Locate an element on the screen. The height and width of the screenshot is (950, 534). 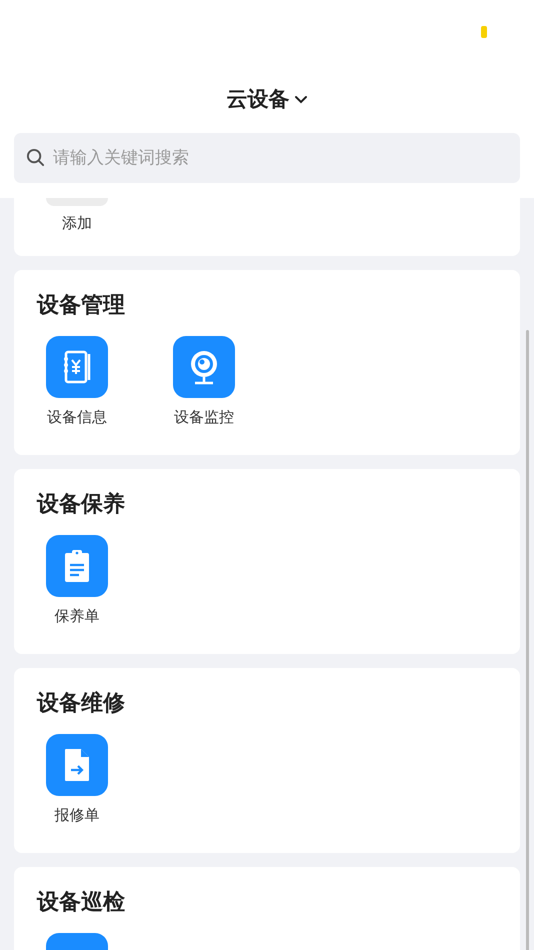
clipboard-icon is located at coordinates (77, 566).